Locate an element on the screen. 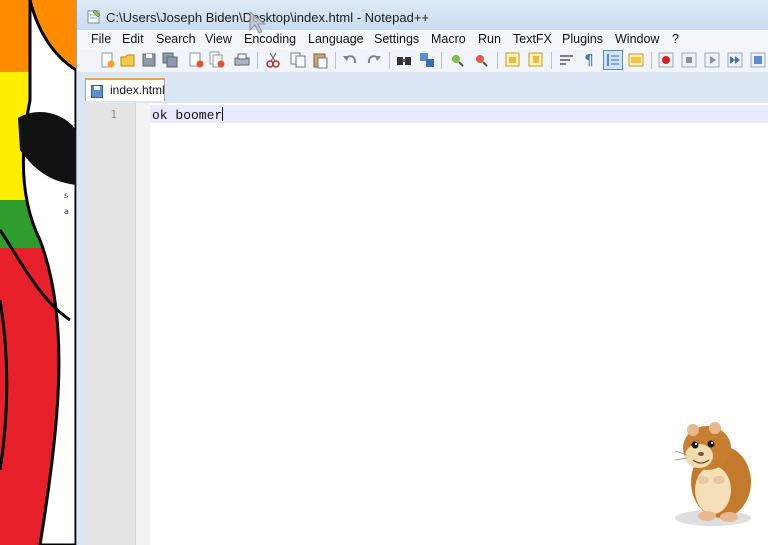 This screenshot has height=545, width=768. new-file-icon is located at coordinates (107, 60).